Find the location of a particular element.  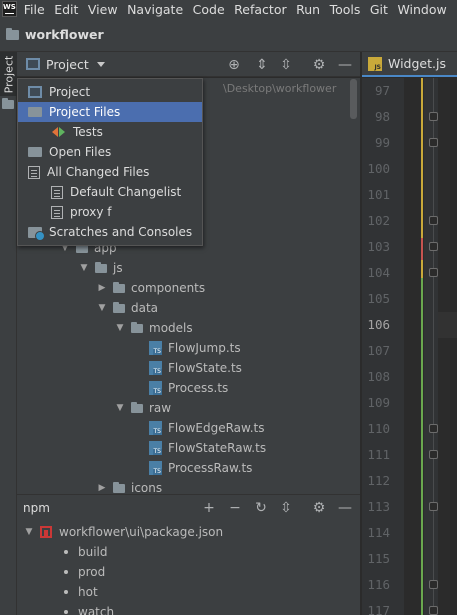

line-number: 117 is located at coordinates (376, 606).